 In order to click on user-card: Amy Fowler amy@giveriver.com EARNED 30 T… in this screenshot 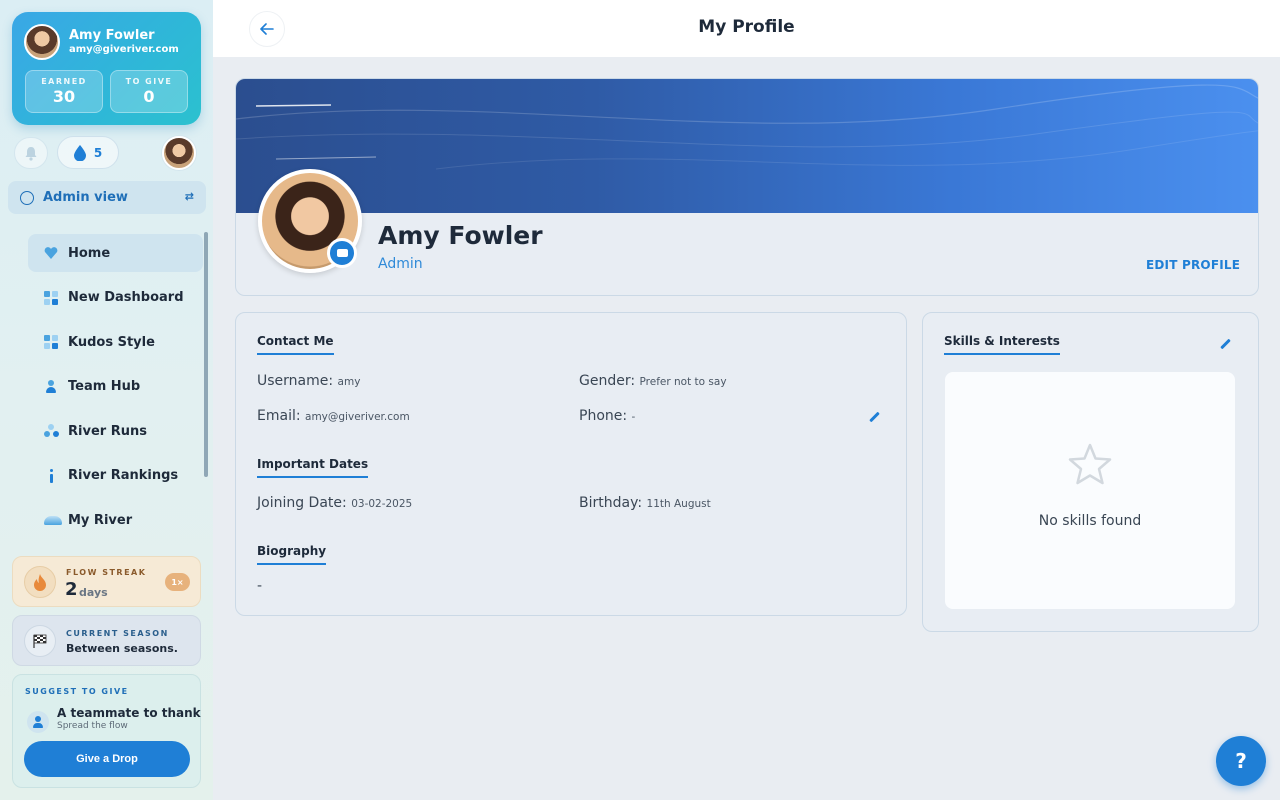, I will do `click(106, 68)`.